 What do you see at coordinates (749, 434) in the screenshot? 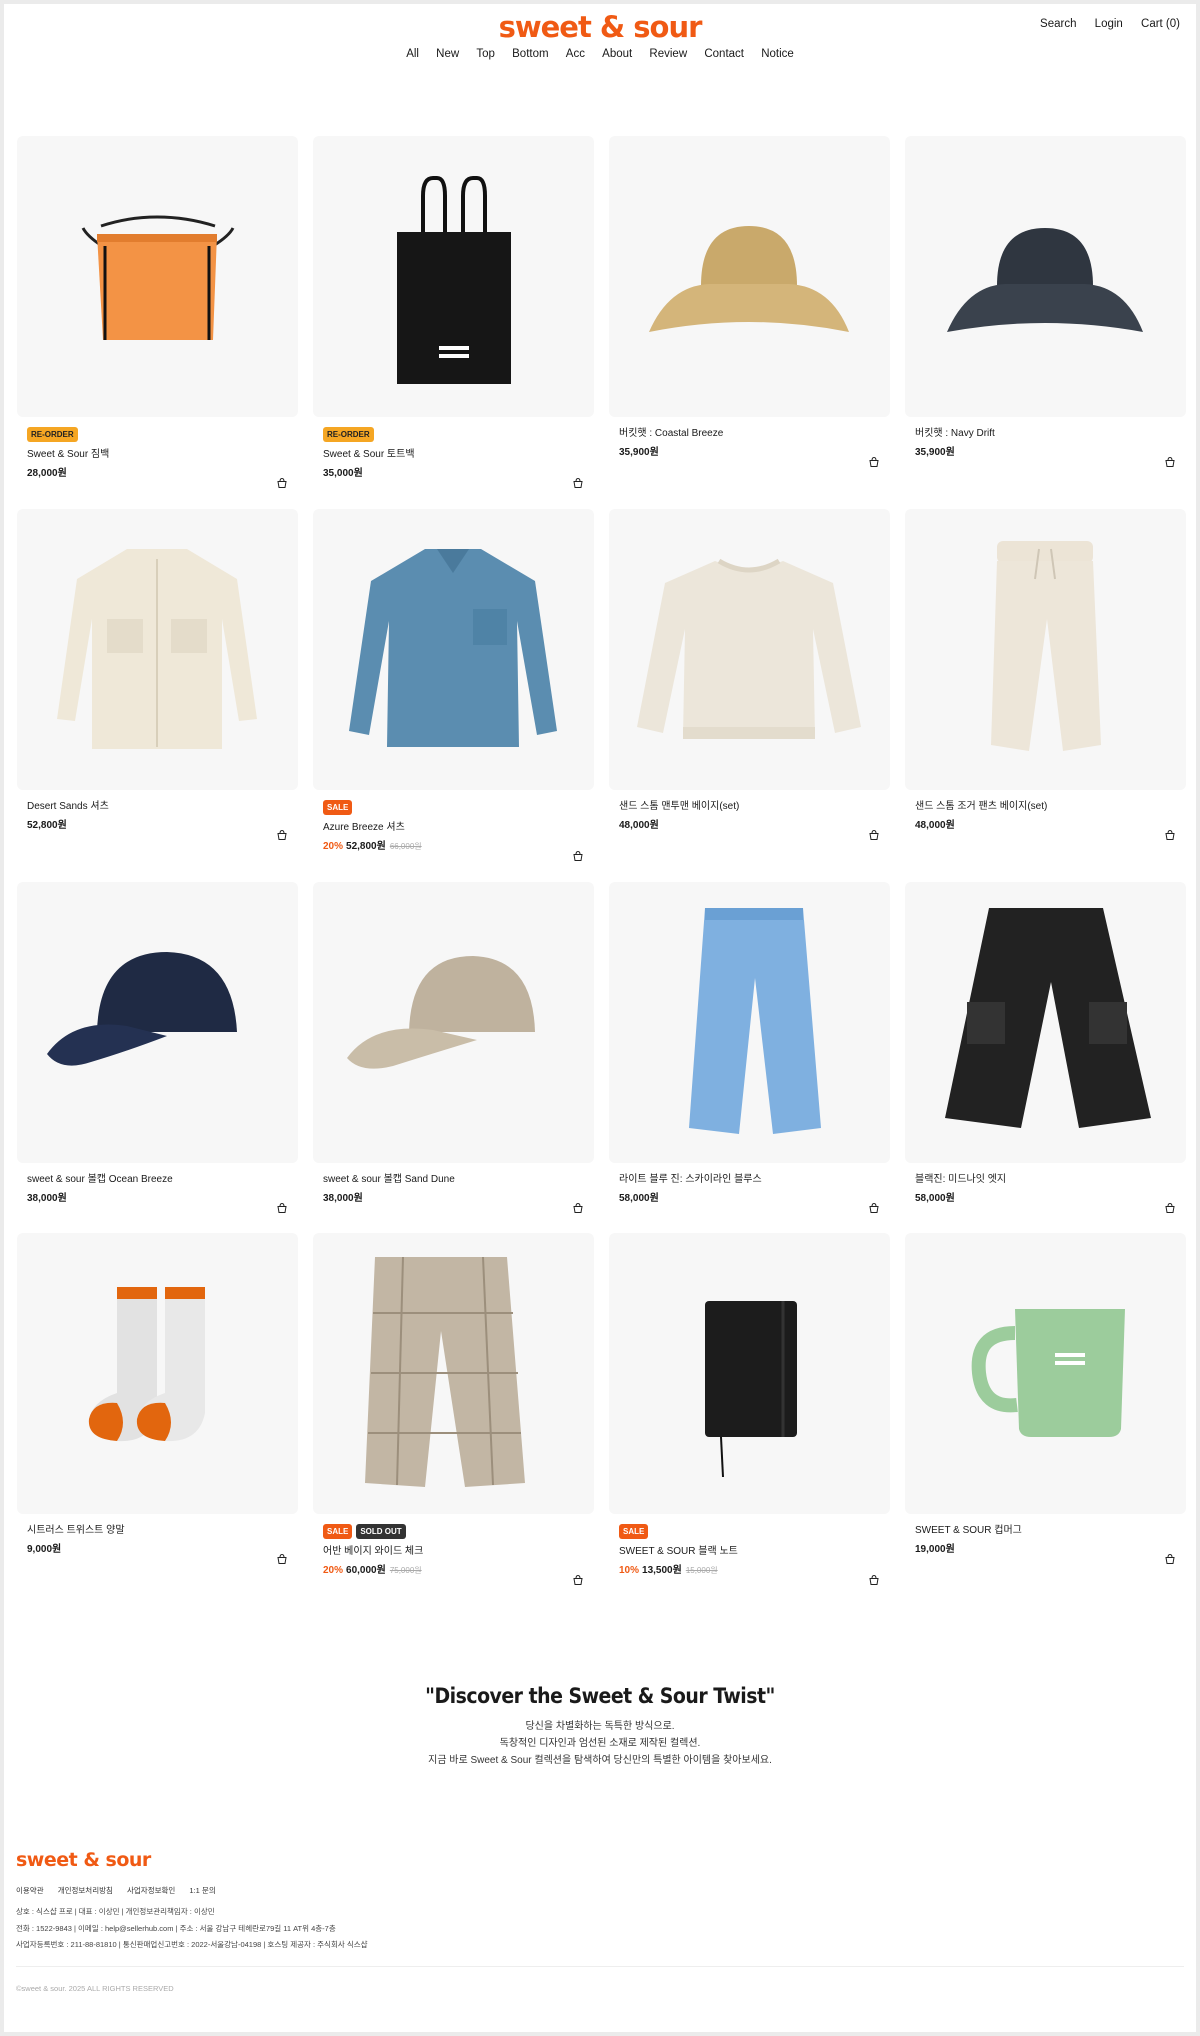
I see `product-name: 버킷햇 : Coastal Breeze` at bounding box center [749, 434].